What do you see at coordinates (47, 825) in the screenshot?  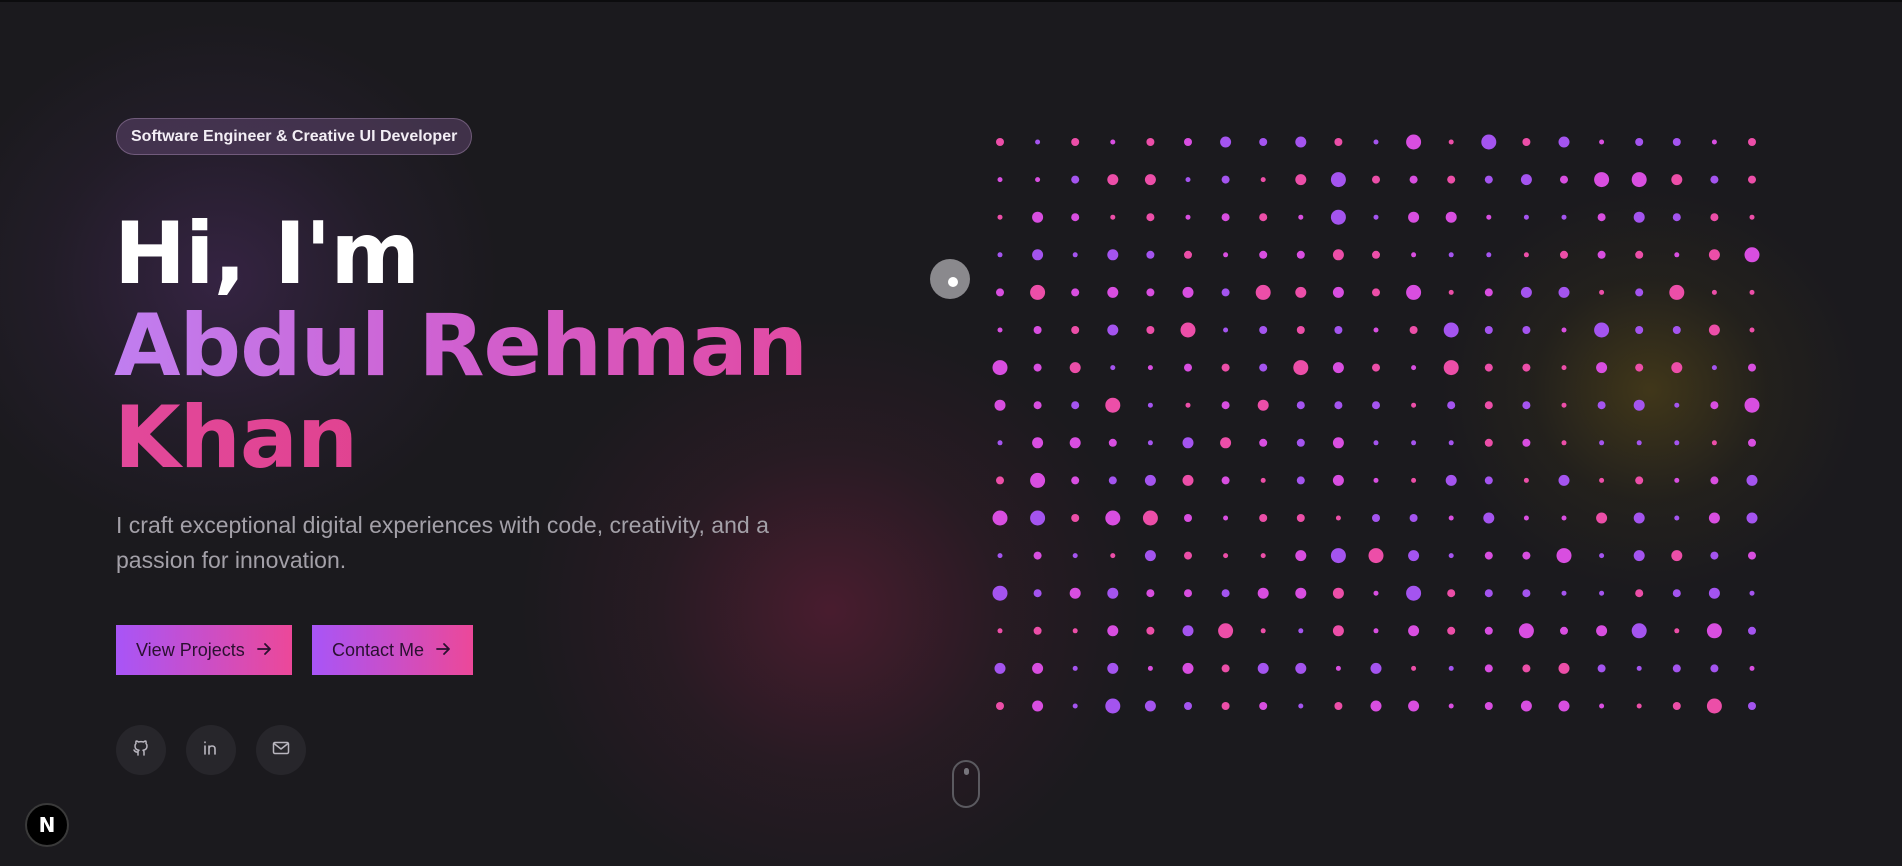 I see `dev-indicator-button: N` at bounding box center [47, 825].